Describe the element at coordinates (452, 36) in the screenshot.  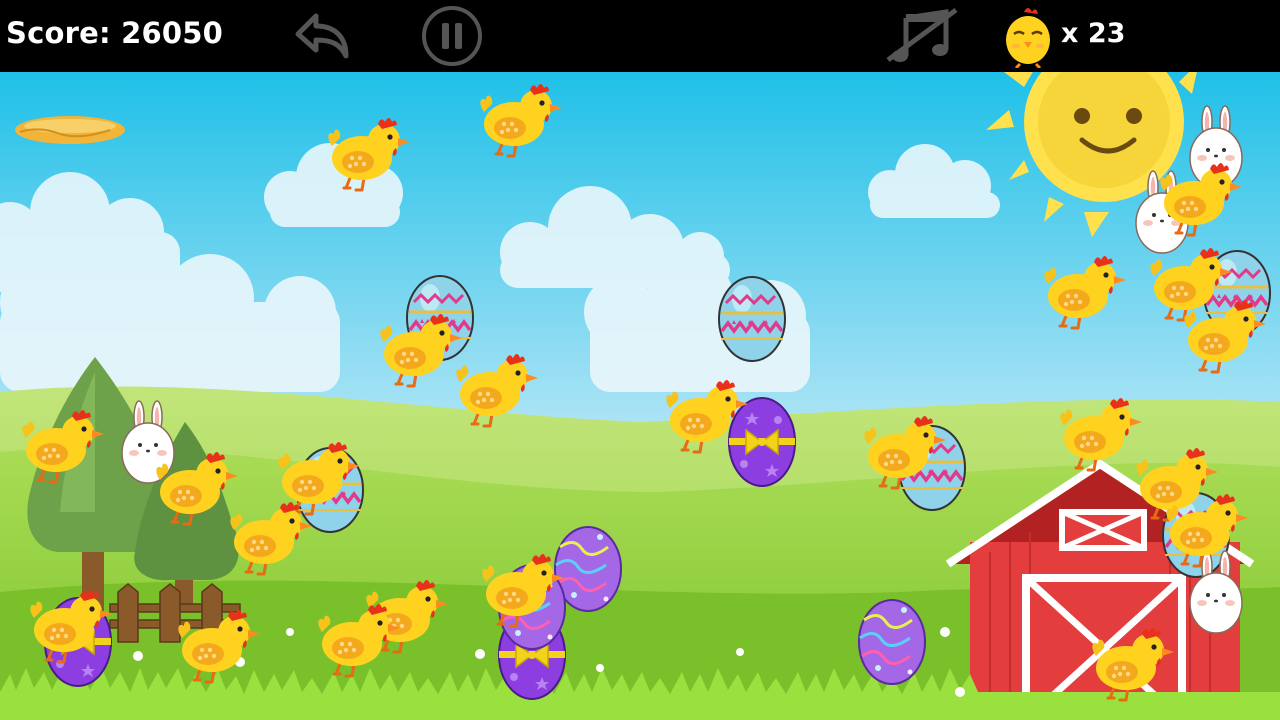
I see `pause-icon` at that location.